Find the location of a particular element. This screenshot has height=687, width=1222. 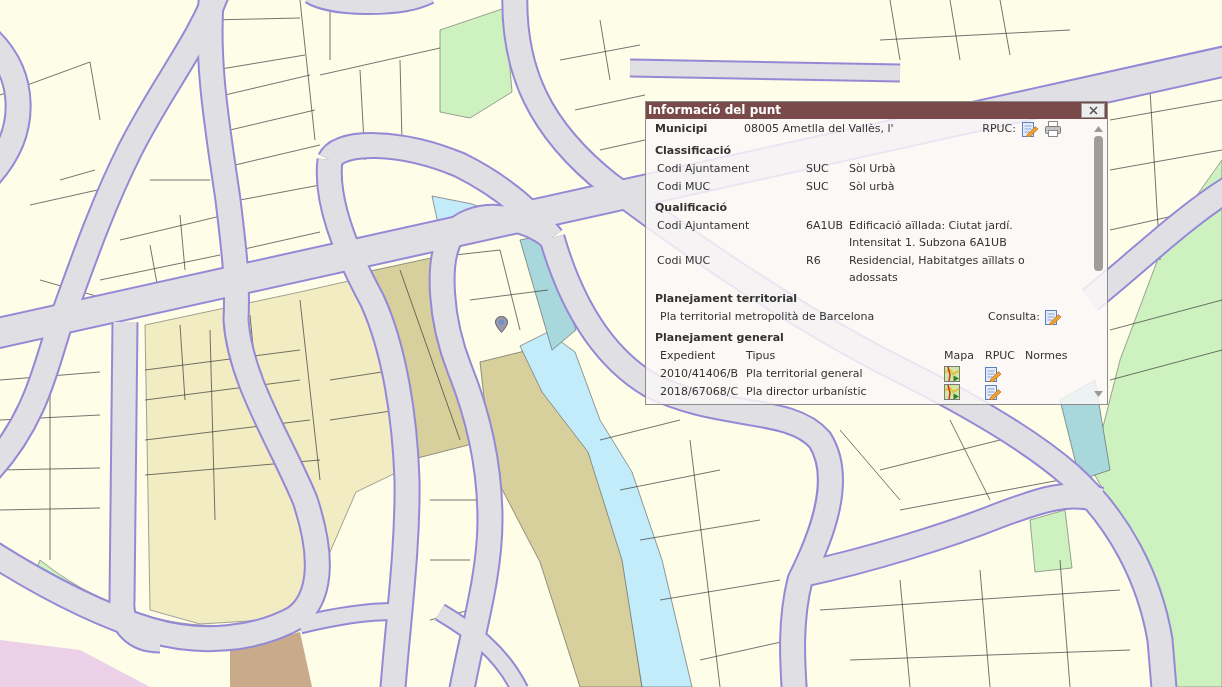

section-heading: Planejament general is located at coordinates (720, 338).